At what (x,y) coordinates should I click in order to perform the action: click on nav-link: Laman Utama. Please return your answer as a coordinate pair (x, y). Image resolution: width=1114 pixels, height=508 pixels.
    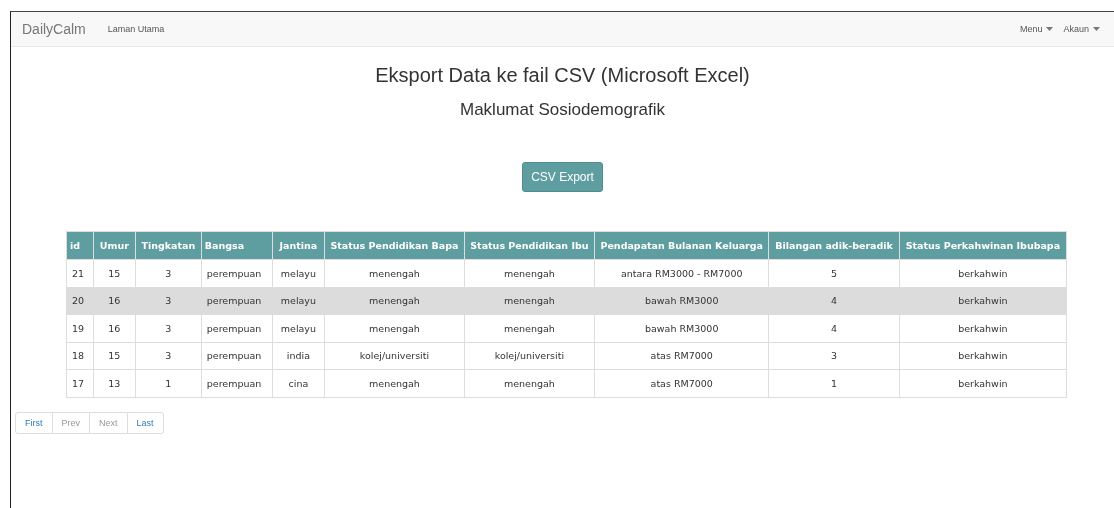
    Looking at the image, I should click on (136, 29).